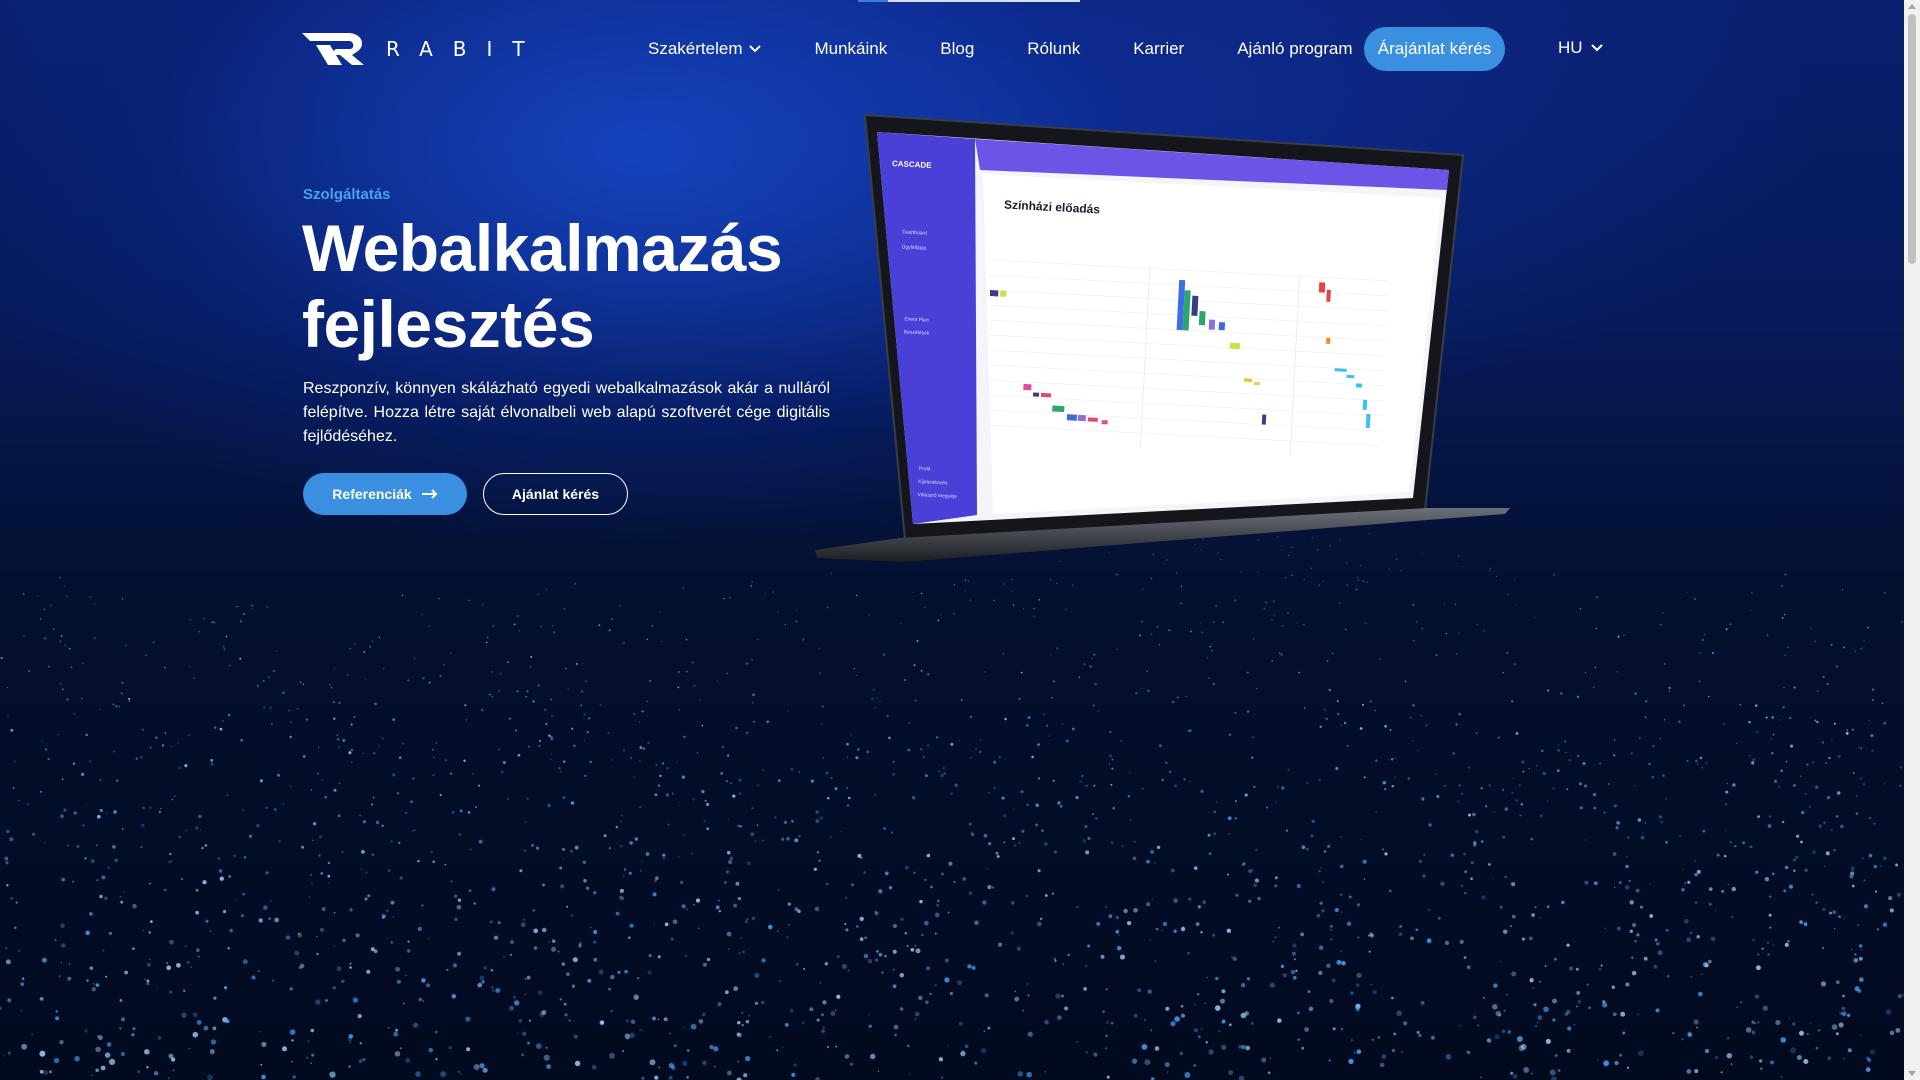 Image resolution: width=1920 pixels, height=1080 pixels. I want to click on nav-item-ajanlo-program: Ajánló program, so click(1294, 49).